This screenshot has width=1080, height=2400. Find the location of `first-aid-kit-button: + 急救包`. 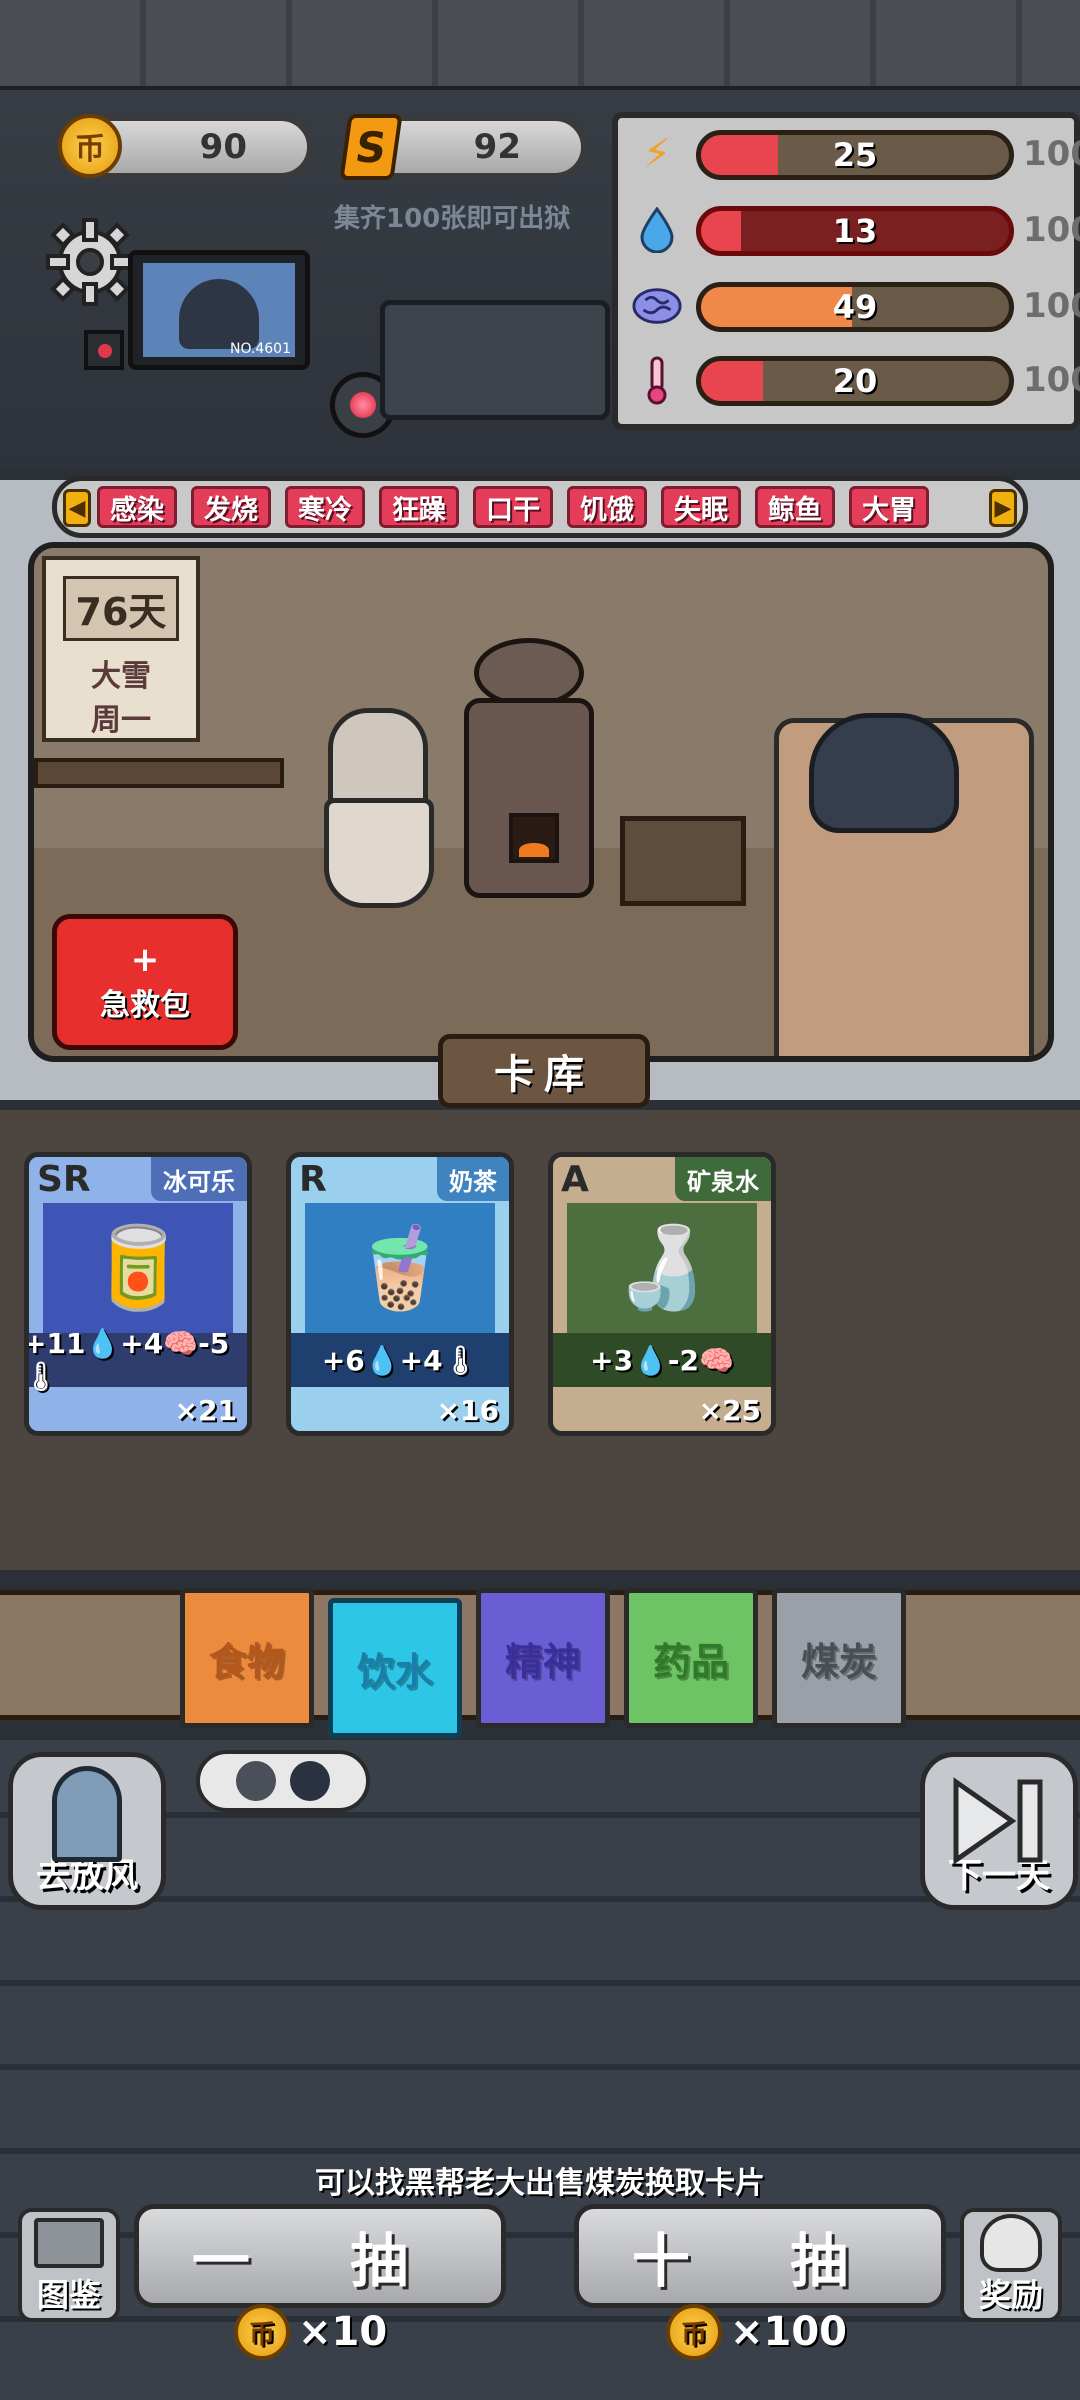

first-aid-kit-button: + 急救包 is located at coordinates (145, 982).